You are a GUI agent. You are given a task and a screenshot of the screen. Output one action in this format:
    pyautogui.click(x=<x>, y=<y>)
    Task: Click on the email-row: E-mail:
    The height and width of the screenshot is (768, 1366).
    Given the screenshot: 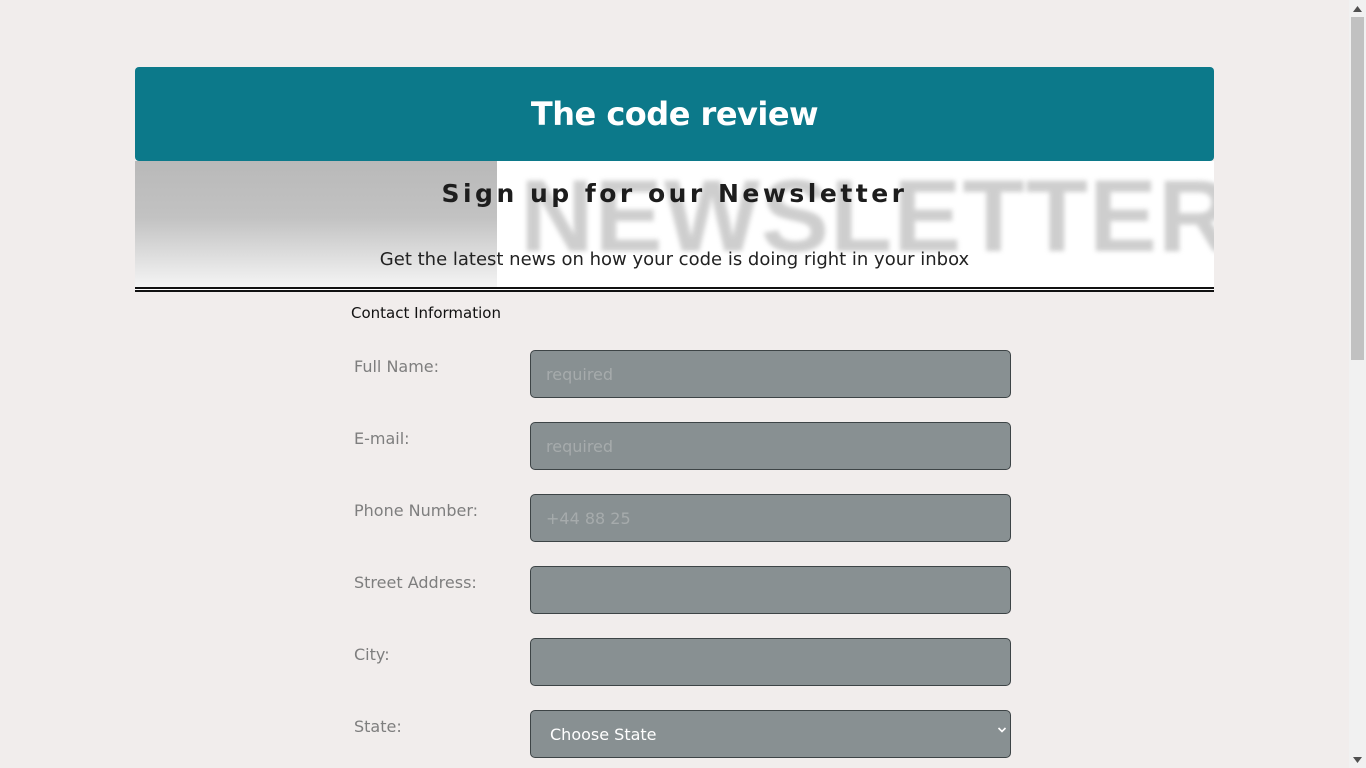 What is the action you would take?
    pyautogui.click(x=682, y=446)
    